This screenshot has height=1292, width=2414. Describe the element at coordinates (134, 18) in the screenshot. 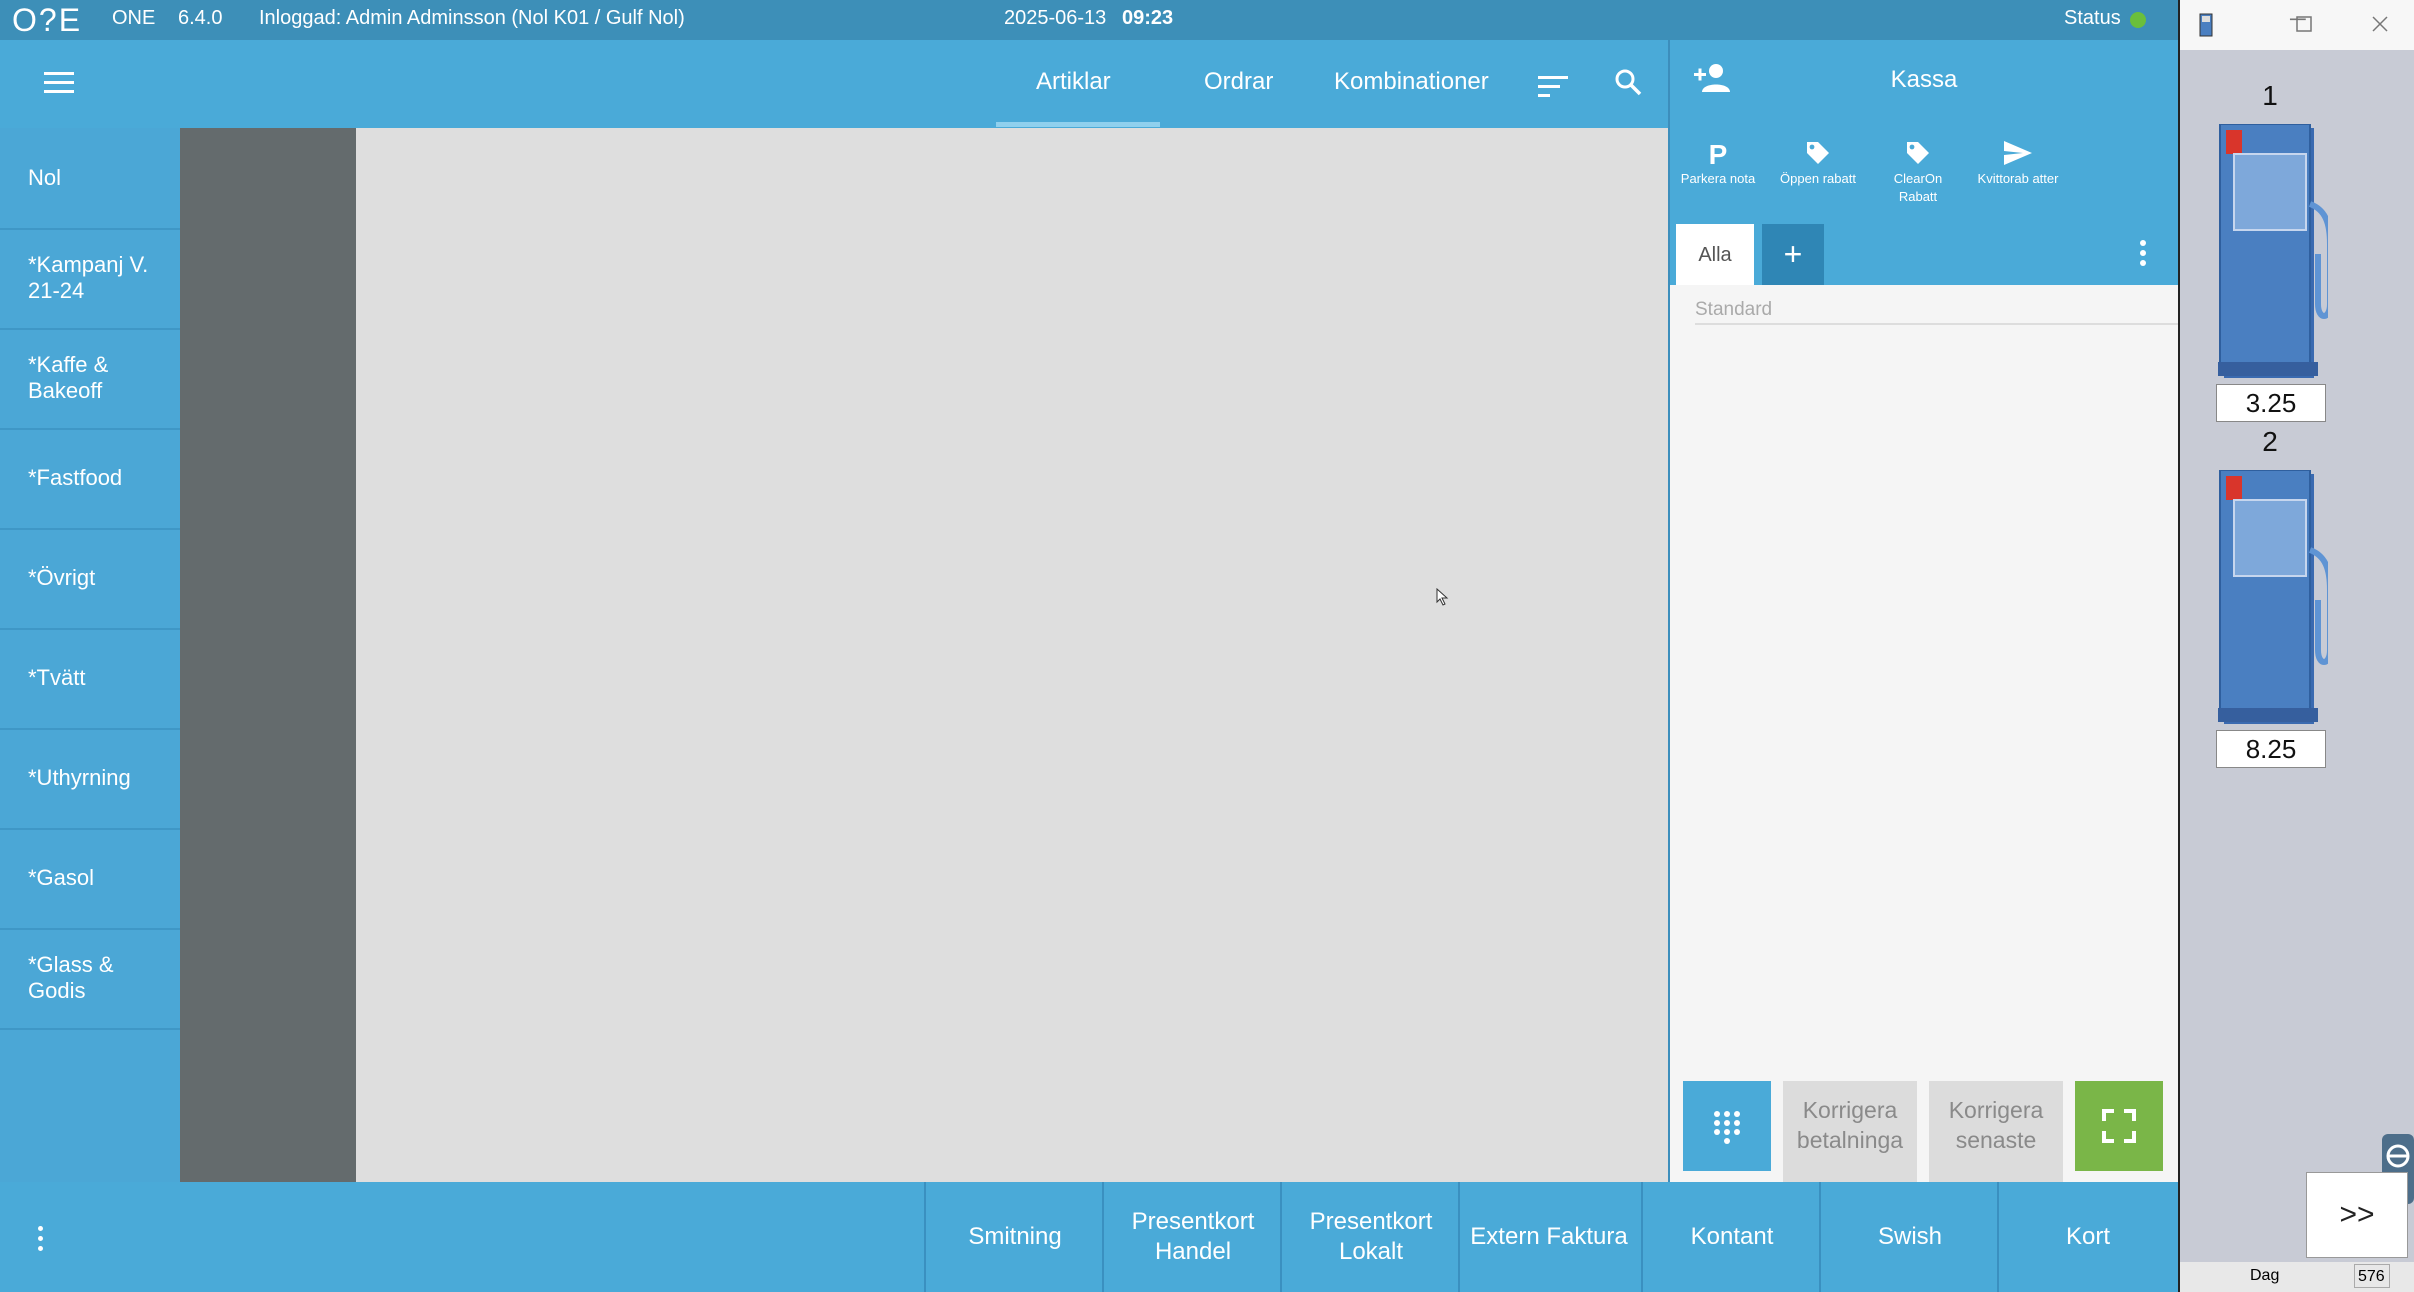

I see `brand-label: ONE` at that location.